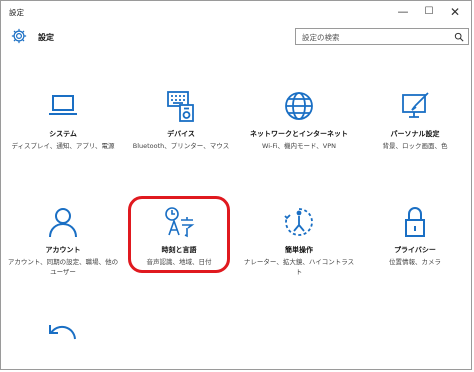  Describe the element at coordinates (181, 134) in the screenshot. I see `tile-title: デバイス` at that location.